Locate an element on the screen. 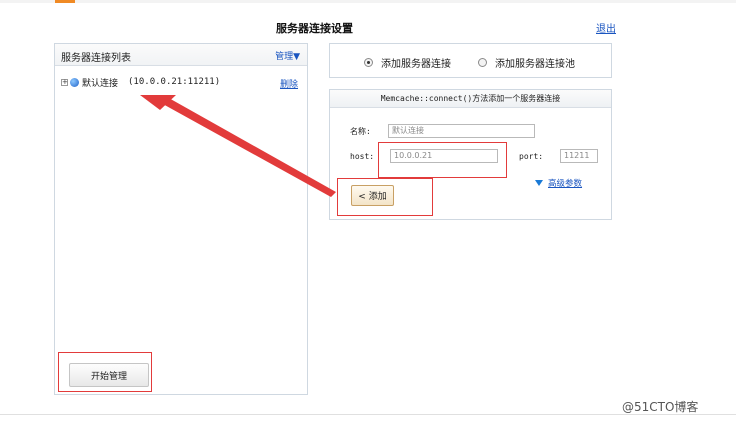 The width and height of the screenshot is (736, 424). host-label: host: is located at coordinates (362, 156).